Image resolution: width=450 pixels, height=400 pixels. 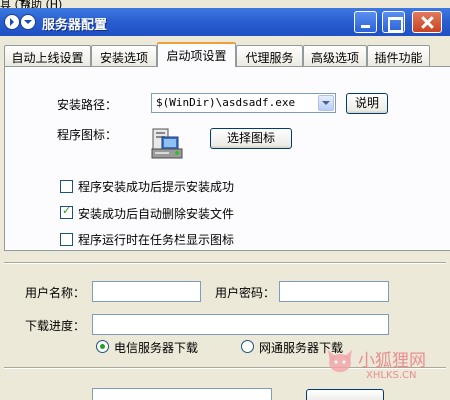 I want to click on install-path-label: 安装路径：, so click(x=87, y=105).